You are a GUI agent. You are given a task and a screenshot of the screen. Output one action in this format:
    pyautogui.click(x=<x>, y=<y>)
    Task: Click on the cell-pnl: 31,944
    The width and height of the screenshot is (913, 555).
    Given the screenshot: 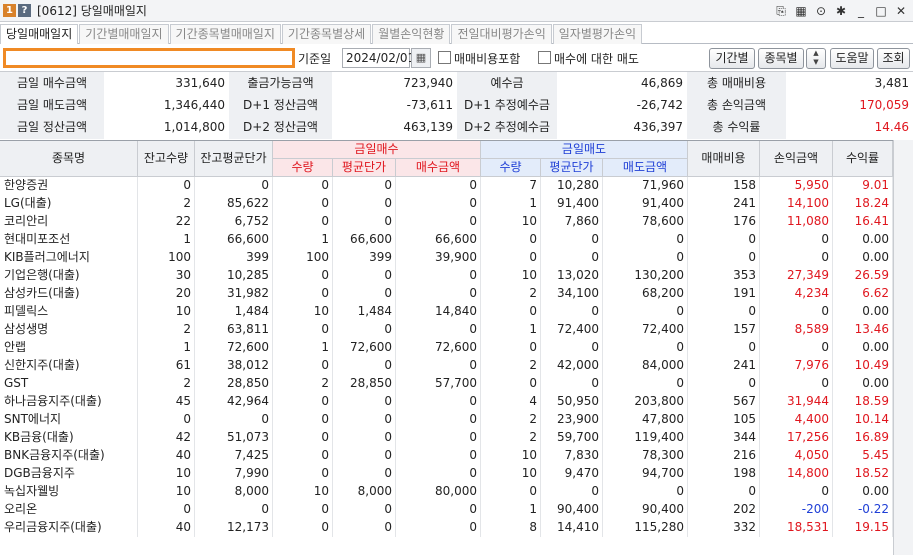 What is the action you would take?
    pyautogui.click(x=796, y=402)
    